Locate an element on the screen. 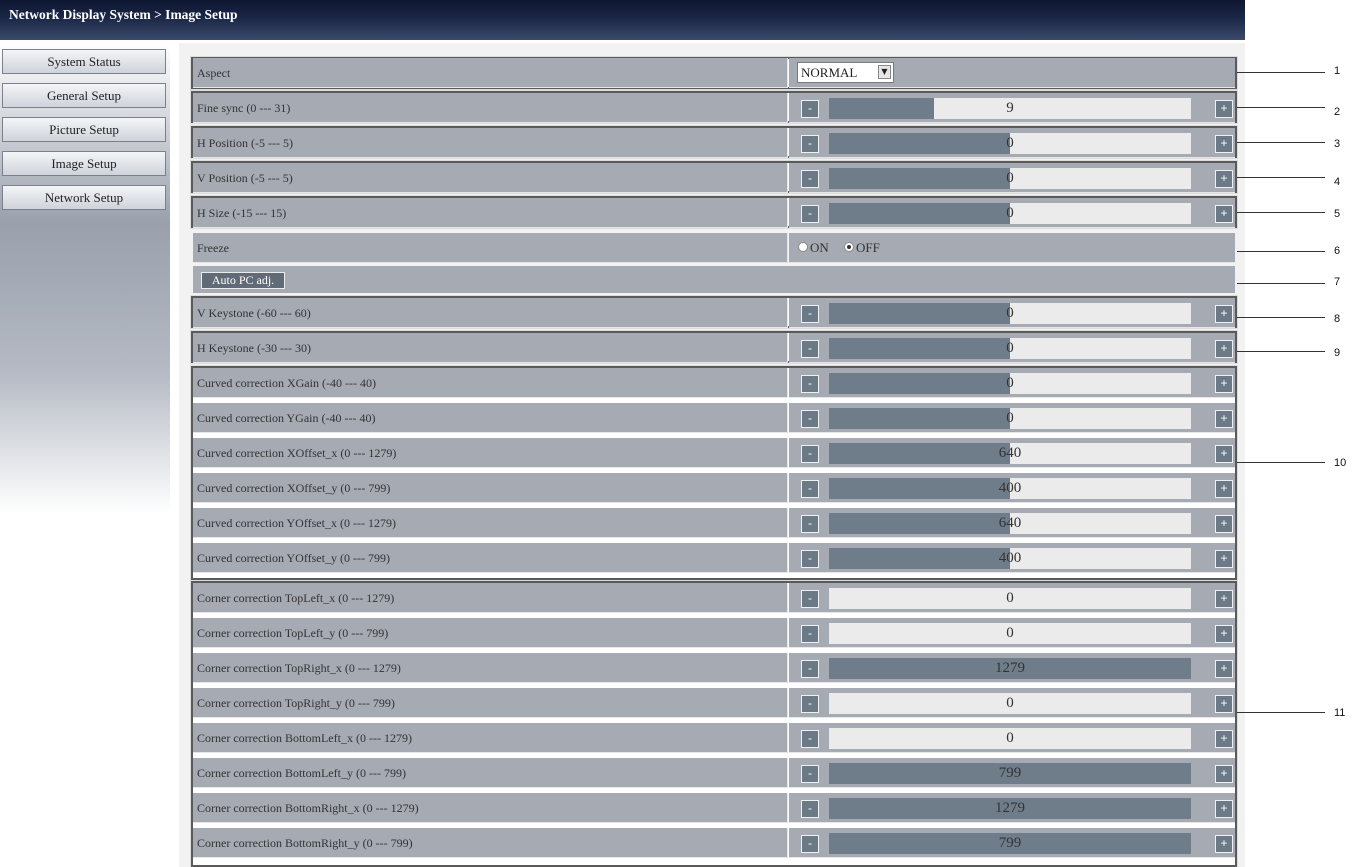 The image size is (1365, 867). v-position-slider: 0 is located at coordinates (1010, 178).